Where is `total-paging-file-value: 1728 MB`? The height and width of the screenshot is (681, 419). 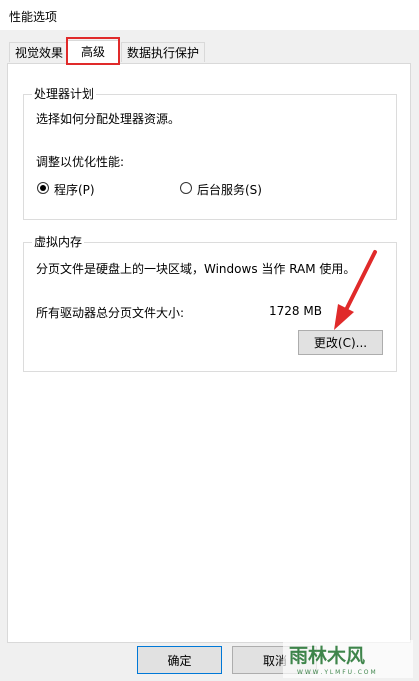 total-paging-file-value: 1728 MB is located at coordinates (295, 311).